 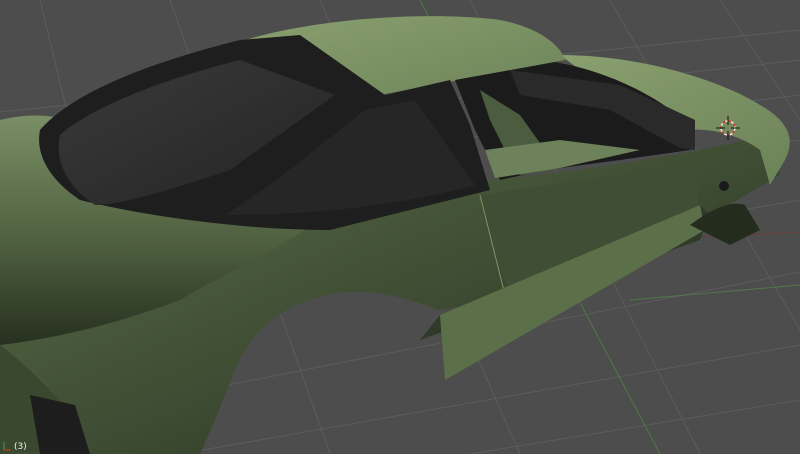 What do you see at coordinates (20, 447) in the screenshot?
I see `object-info-label: (3)` at bounding box center [20, 447].